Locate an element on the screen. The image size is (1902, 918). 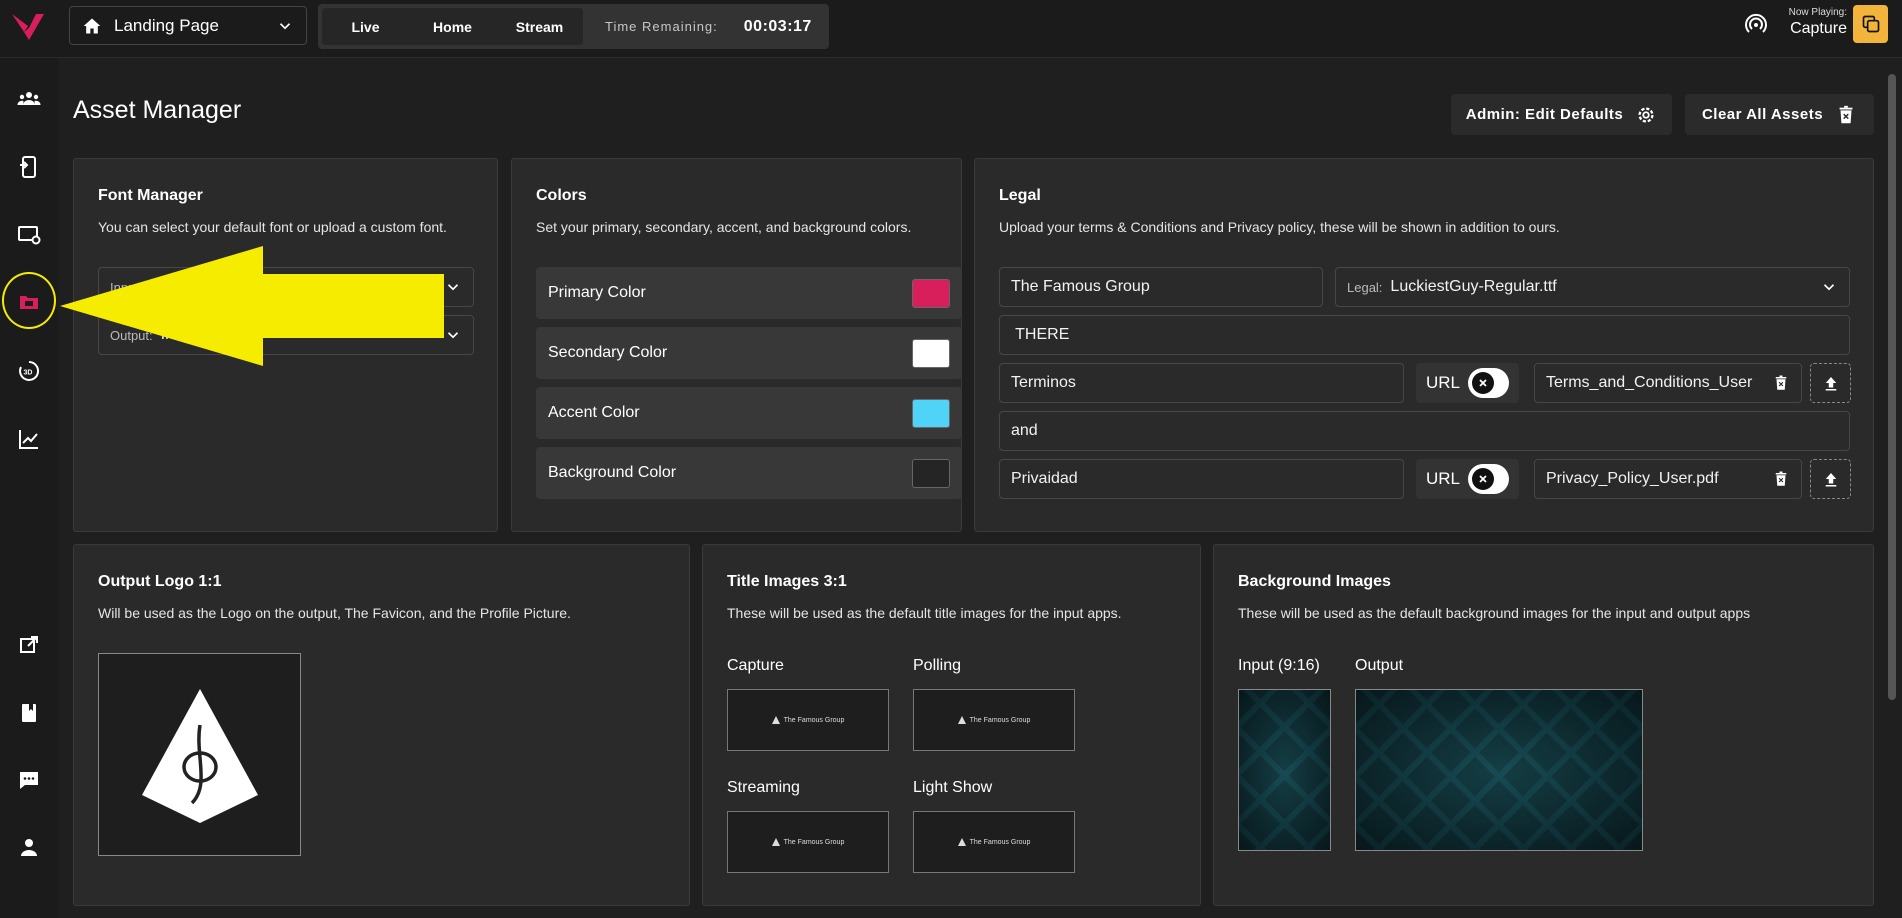
privacy-url-label: URL is located at coordinates (1443, 478).